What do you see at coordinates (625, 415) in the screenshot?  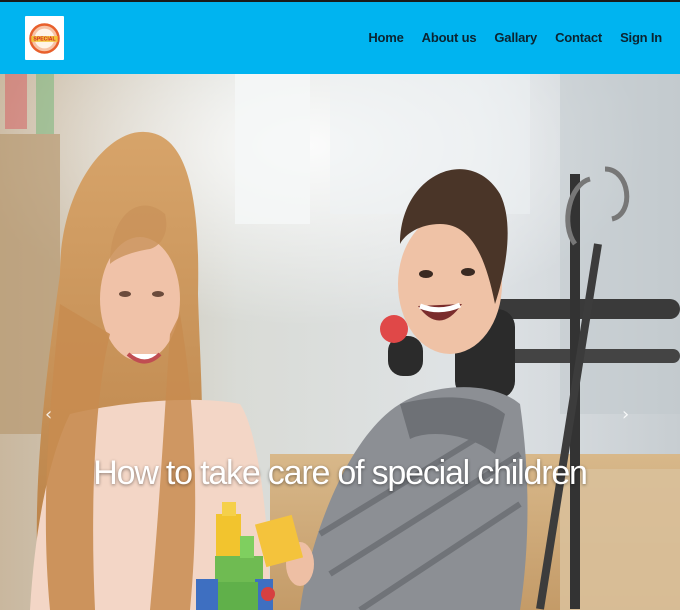 I see `carousel-next-icon: ›` at bounding box center [625, 415].